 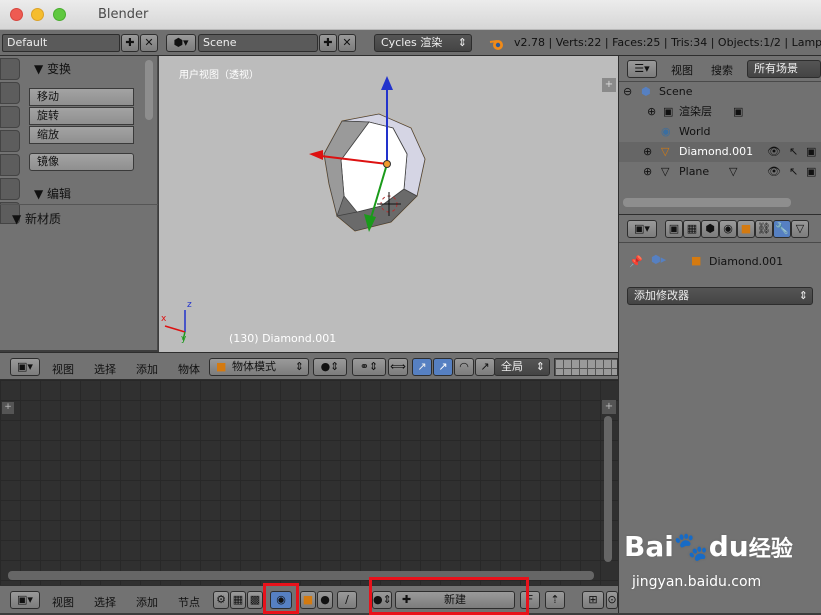 What do you see at coordinates (10, 141) in the screenshot?
I see `tab-animation` at bounding box center [10, 141].